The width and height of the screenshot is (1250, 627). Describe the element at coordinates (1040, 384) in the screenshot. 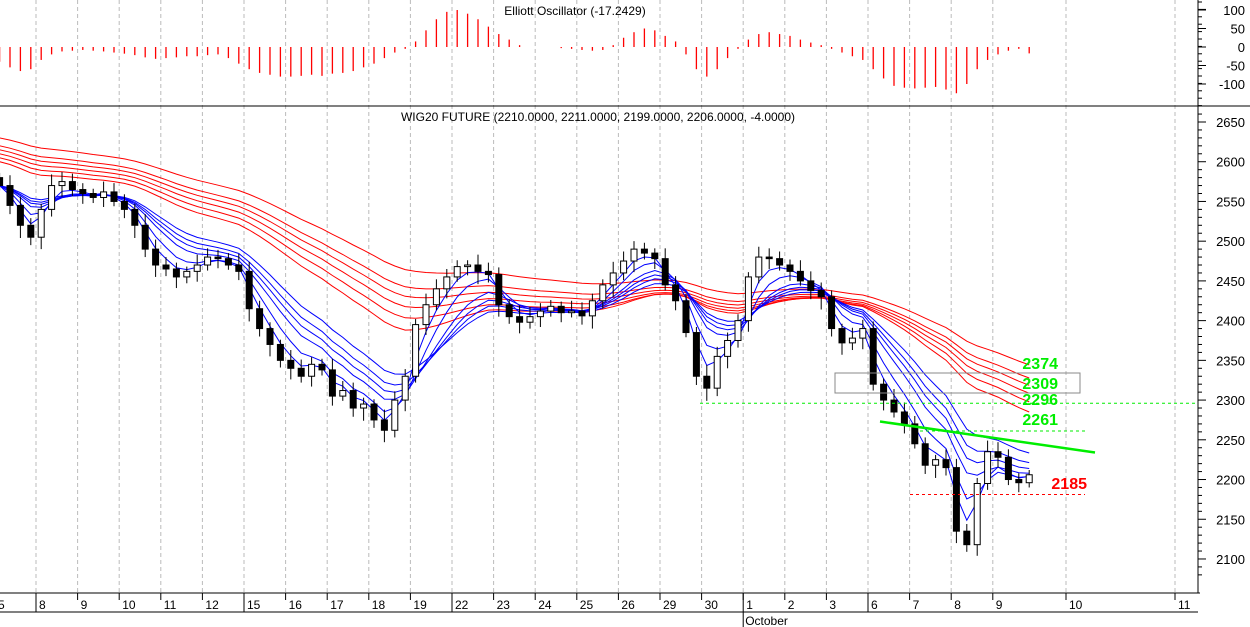

I see `level-label-2309: 2309` at that location.